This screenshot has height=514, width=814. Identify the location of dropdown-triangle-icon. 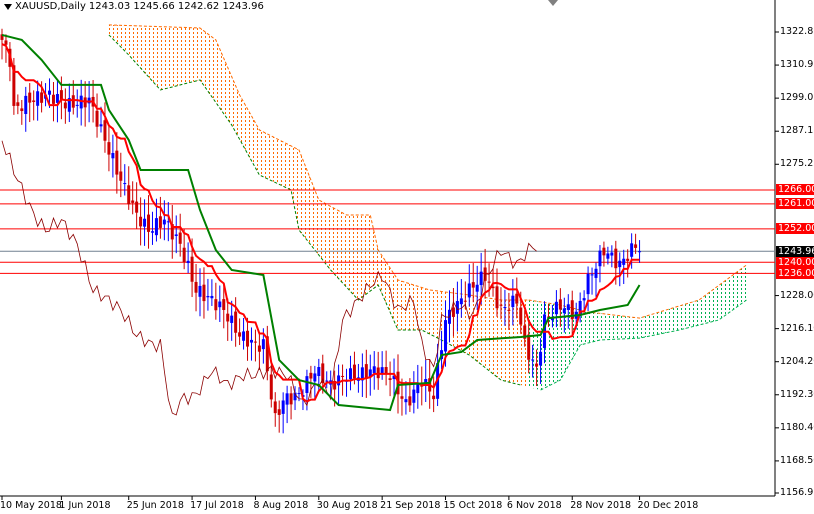
(8, 6).